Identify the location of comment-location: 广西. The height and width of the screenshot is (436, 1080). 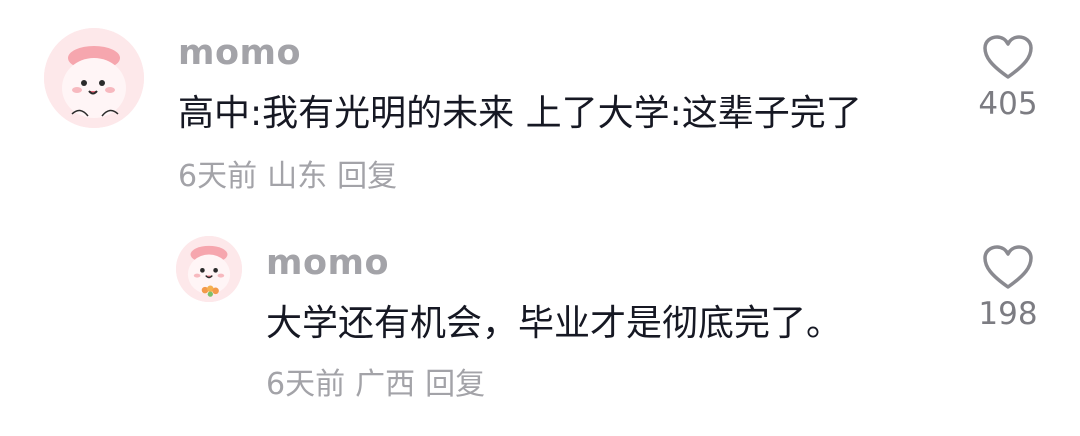
(385, 384).